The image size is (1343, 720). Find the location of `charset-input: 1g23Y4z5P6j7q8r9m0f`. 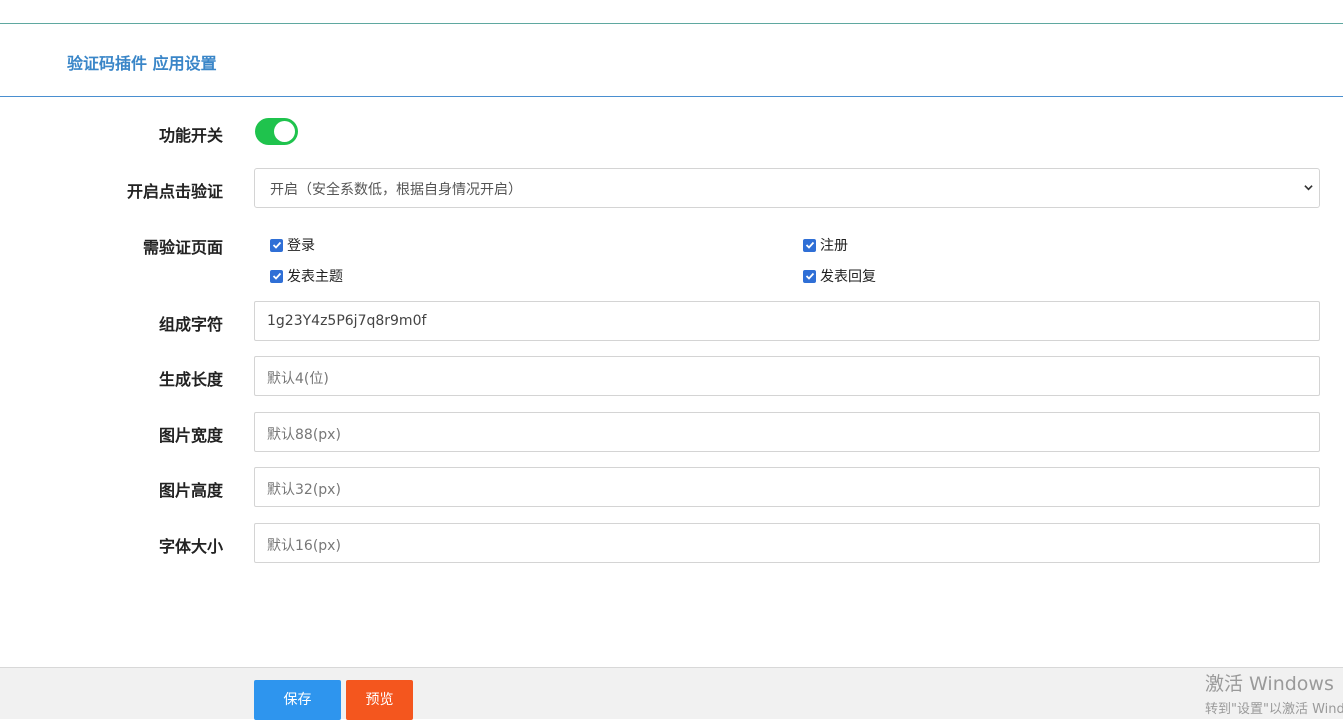

charset-input: 1g23Y4z5P6j7q8r9m0f is located at coordinates (787, 321).